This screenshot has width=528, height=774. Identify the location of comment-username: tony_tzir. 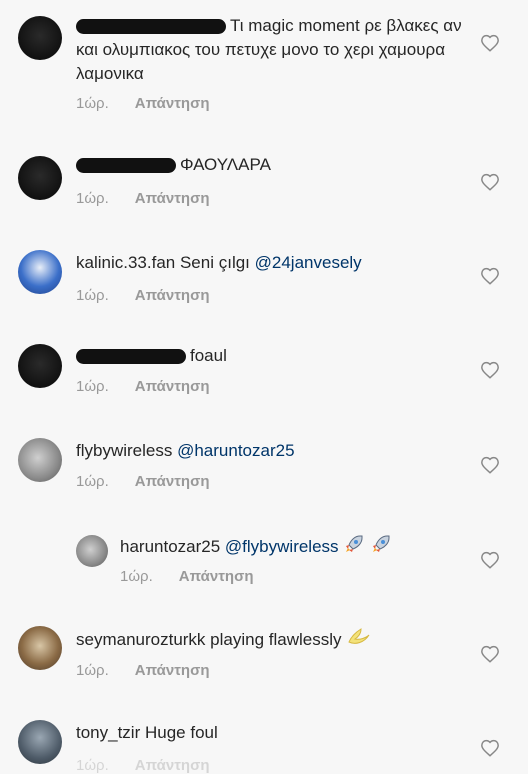
(108, 732).